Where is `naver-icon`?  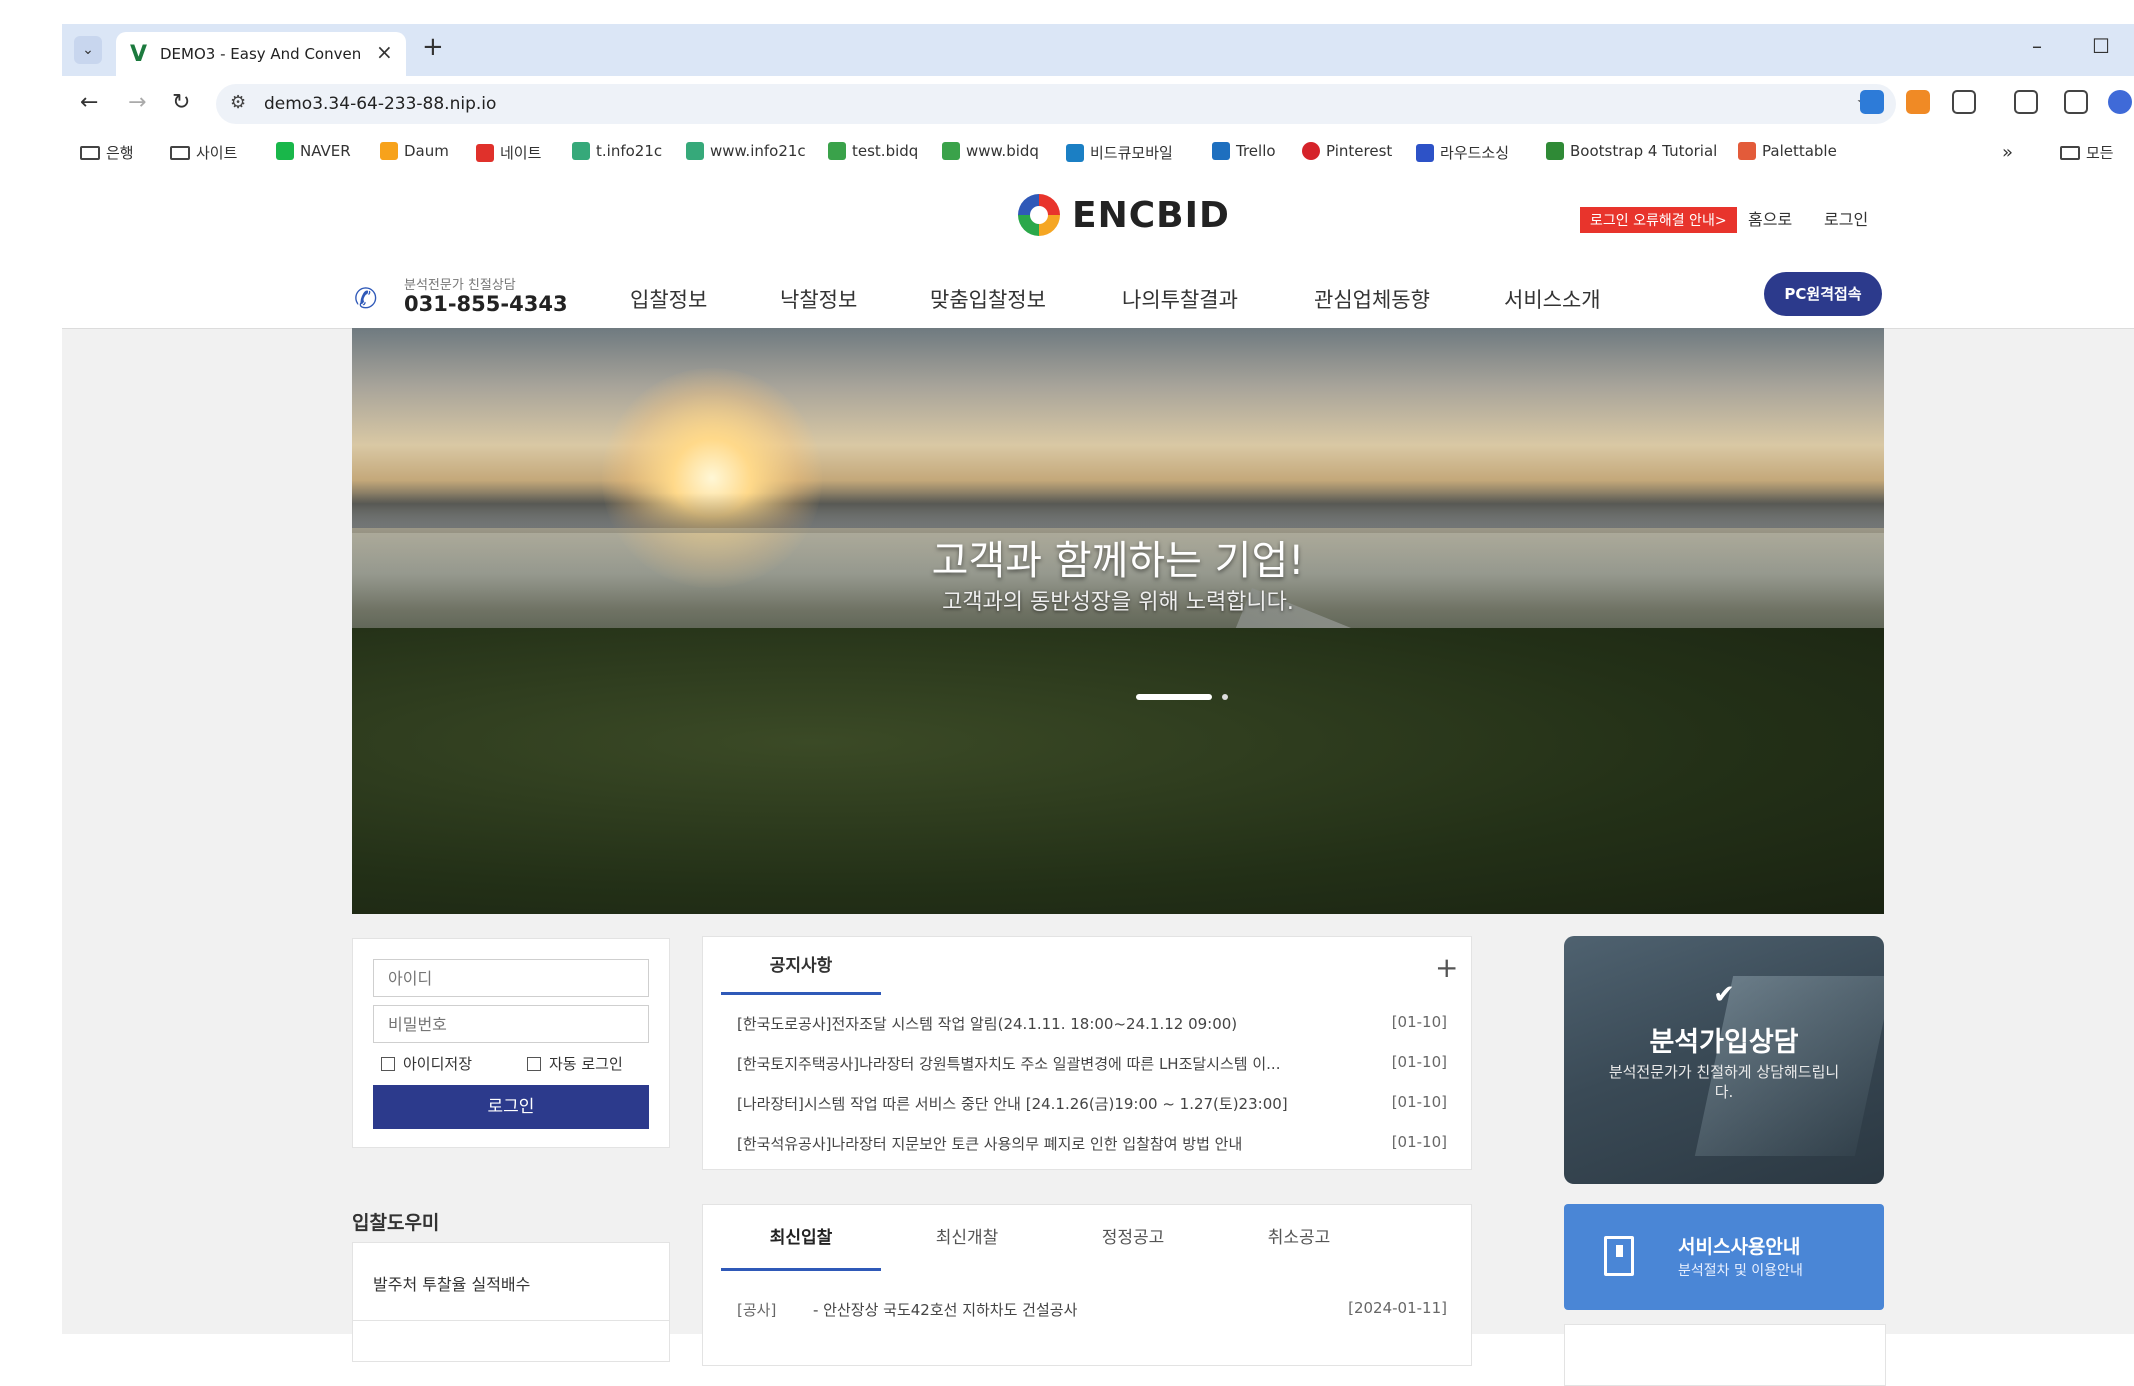 naver-icon is located at coordinates (285, 151).